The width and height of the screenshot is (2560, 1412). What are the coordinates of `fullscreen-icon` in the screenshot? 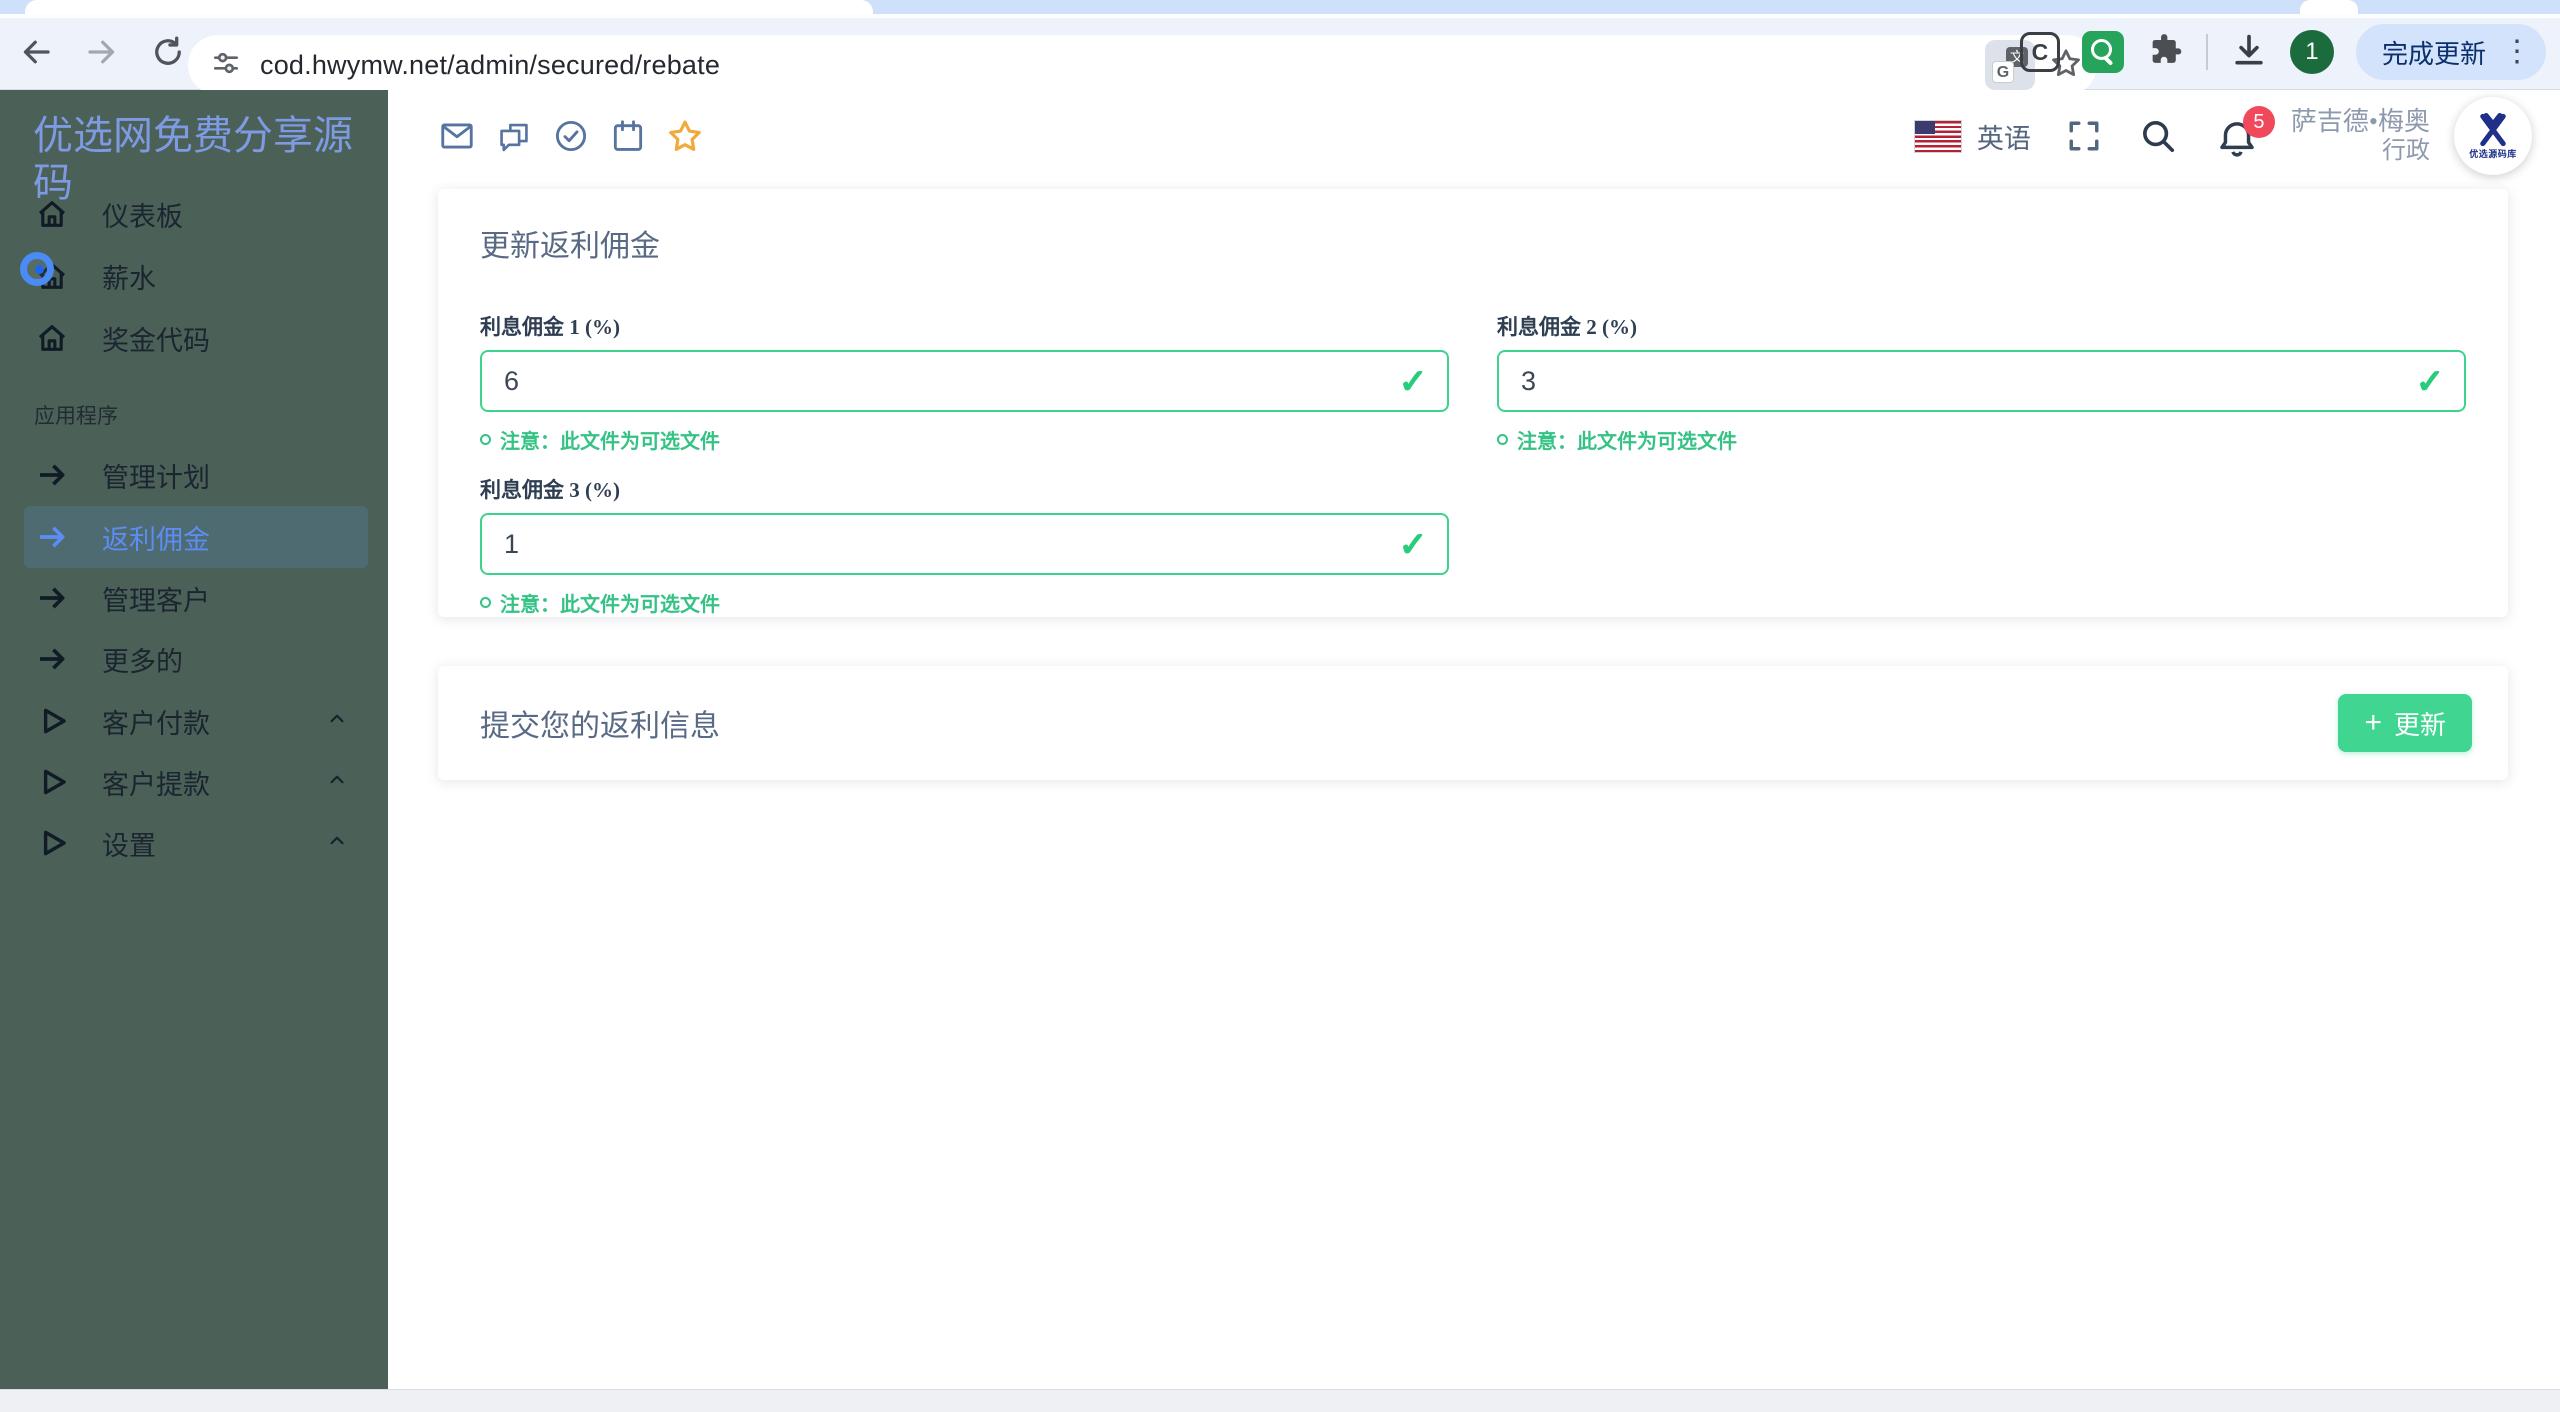 It's located at (2084, 136).